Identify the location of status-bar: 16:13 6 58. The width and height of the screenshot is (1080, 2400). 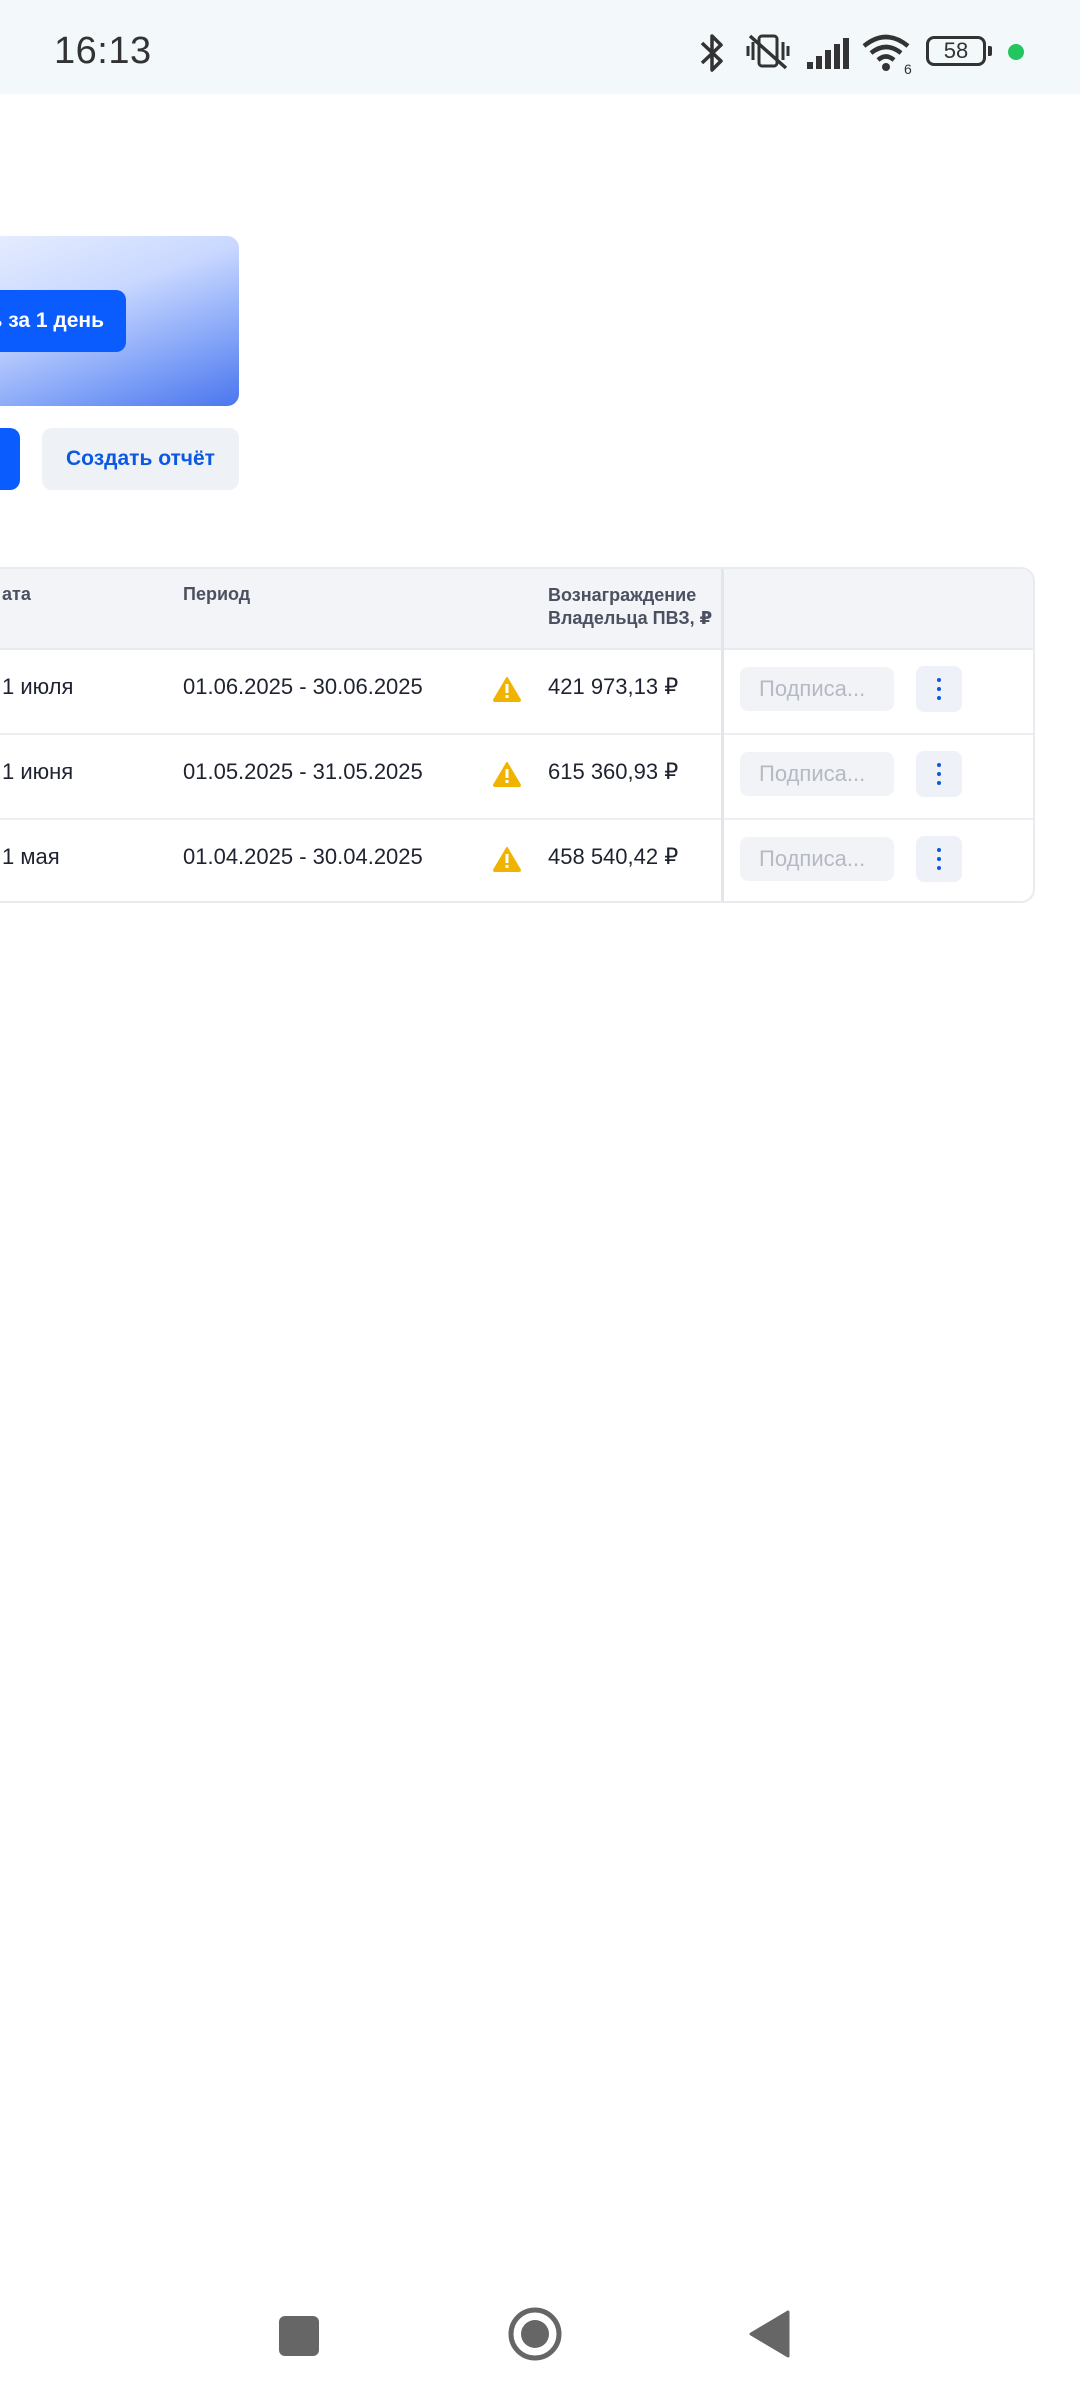
(540, 47).